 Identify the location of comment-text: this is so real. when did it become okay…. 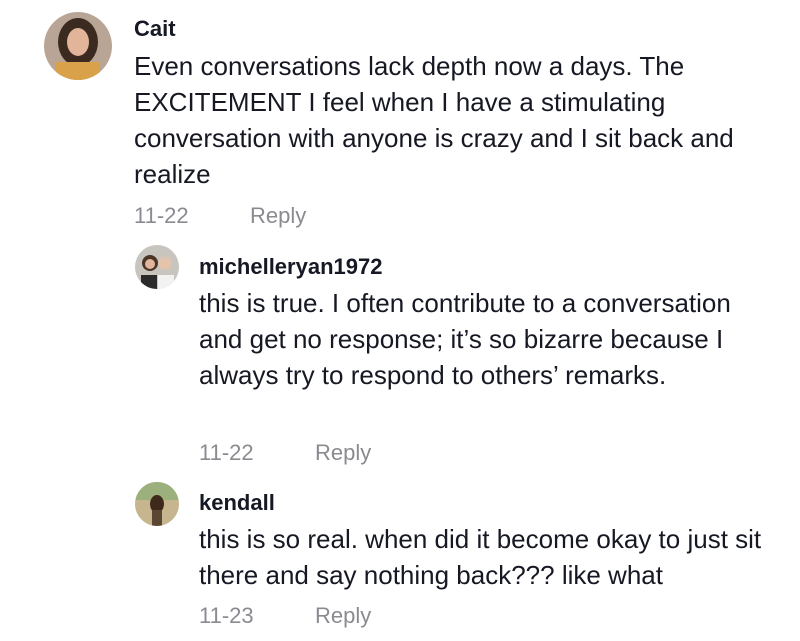
(480, 557).